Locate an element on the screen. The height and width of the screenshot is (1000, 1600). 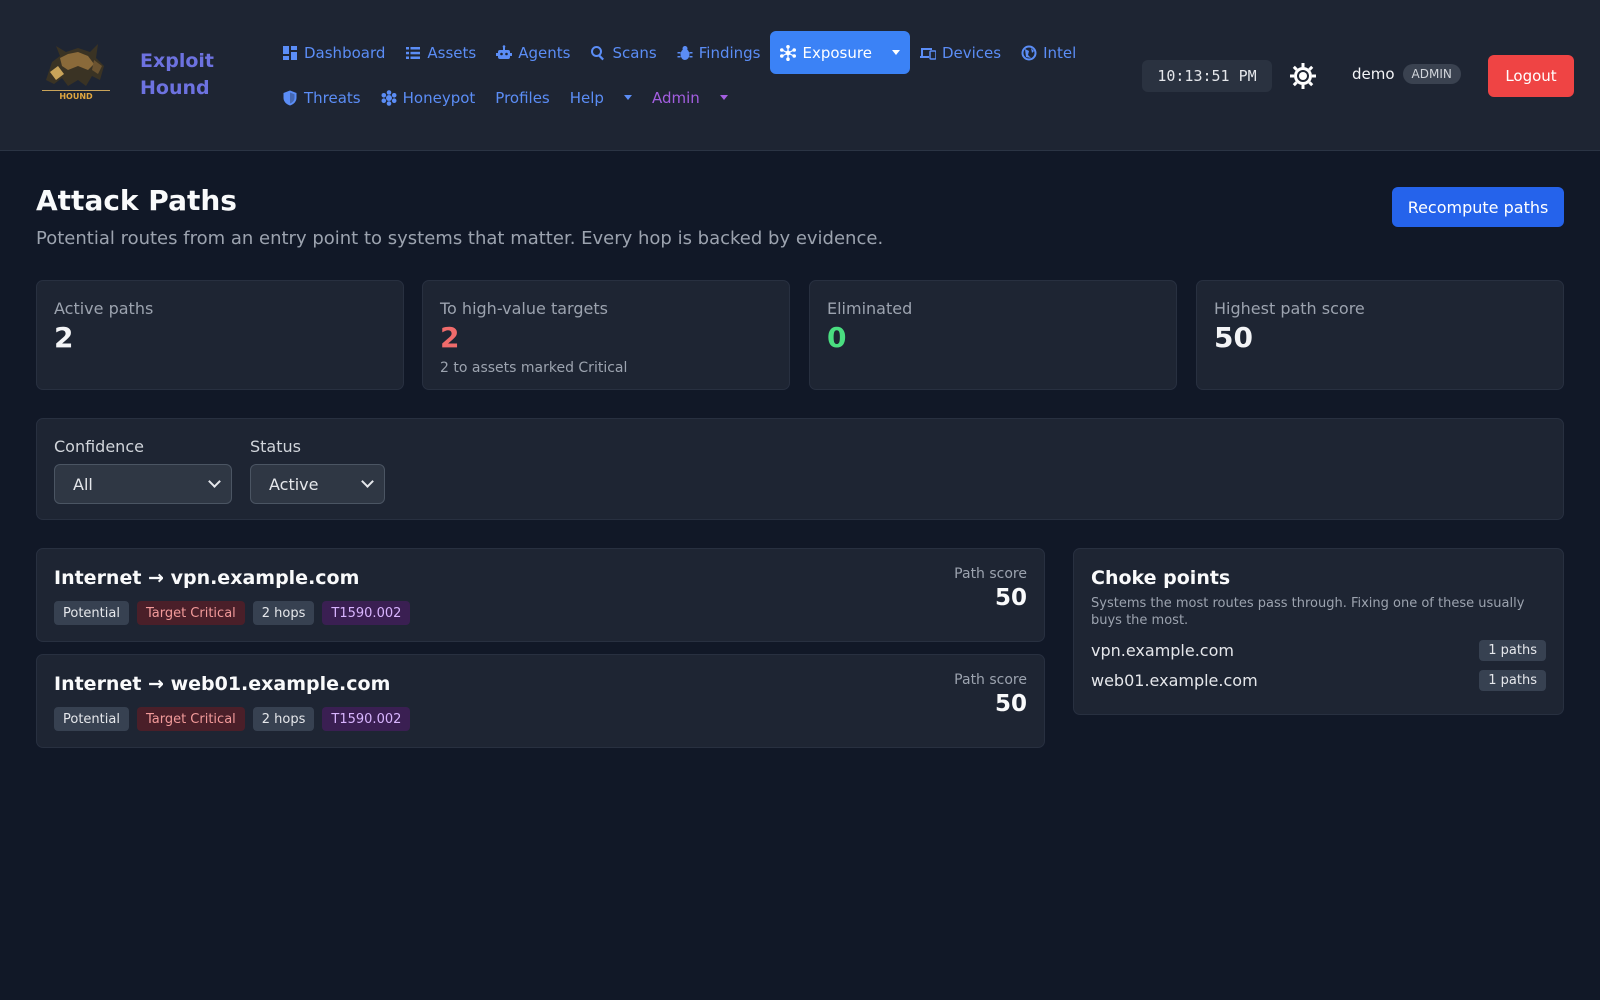
role-badge: ADMIN is located at coordinates (1431, 74).